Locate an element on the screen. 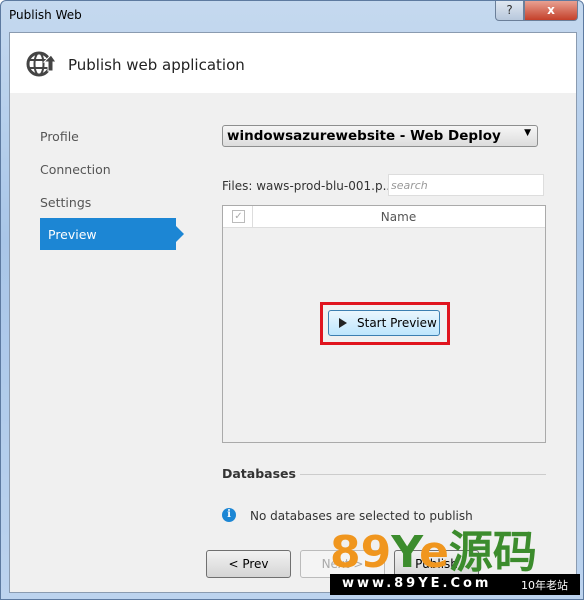  start-preview-label: Start Preview is located at coordinates (397, 323).